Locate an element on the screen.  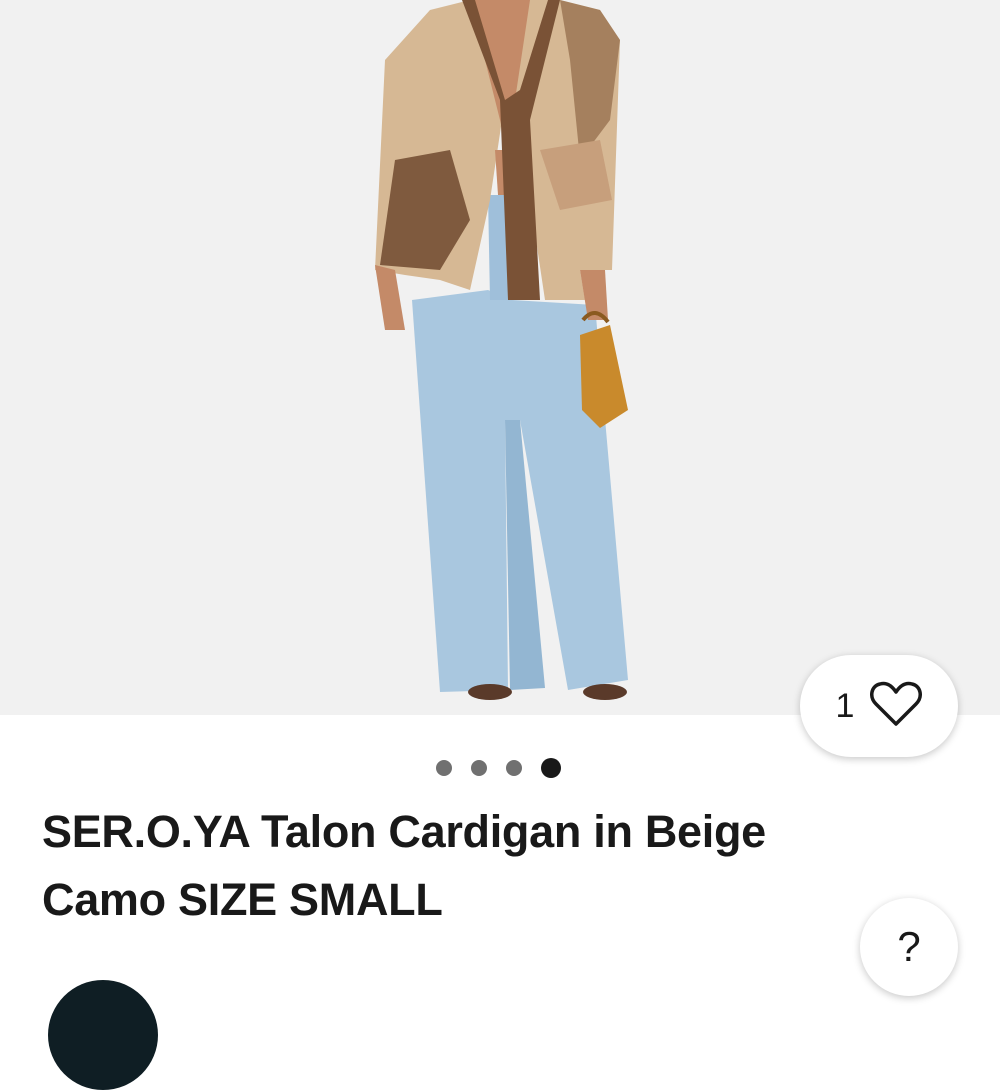
favorite-button: 1 is located at coordinates (879, 706).